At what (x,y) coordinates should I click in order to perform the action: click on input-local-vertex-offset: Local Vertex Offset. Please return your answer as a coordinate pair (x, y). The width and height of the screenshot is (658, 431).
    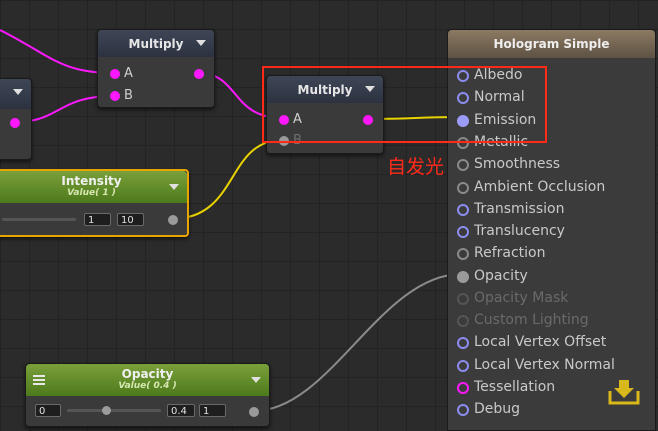
    Looking at the image, I should click on (548, 343).